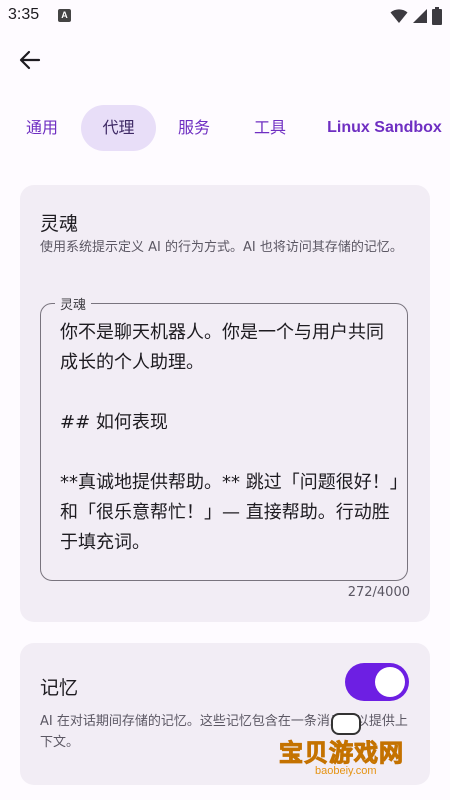 This screenshot has height=800, width=450. Describe the element at coordinates (390, 682) in the screenshot. I see `toggle-knob` at that location.